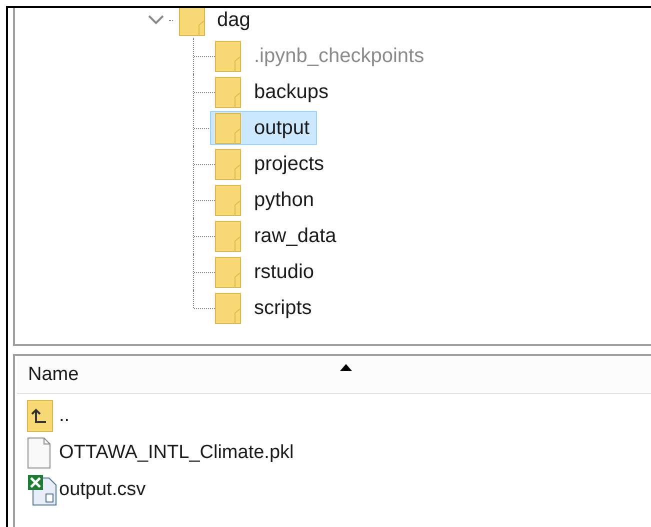 The height and width of the screenshot is (527, 651). I want to click on file-name: .., so click(64, 415).